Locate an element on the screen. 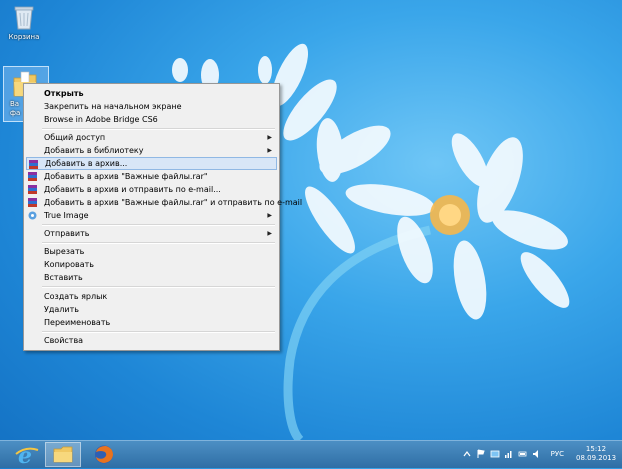 The width and height of the screenshot is (622, 469). clock-date: 08.09.2013 is located at coordinates (596, 458).